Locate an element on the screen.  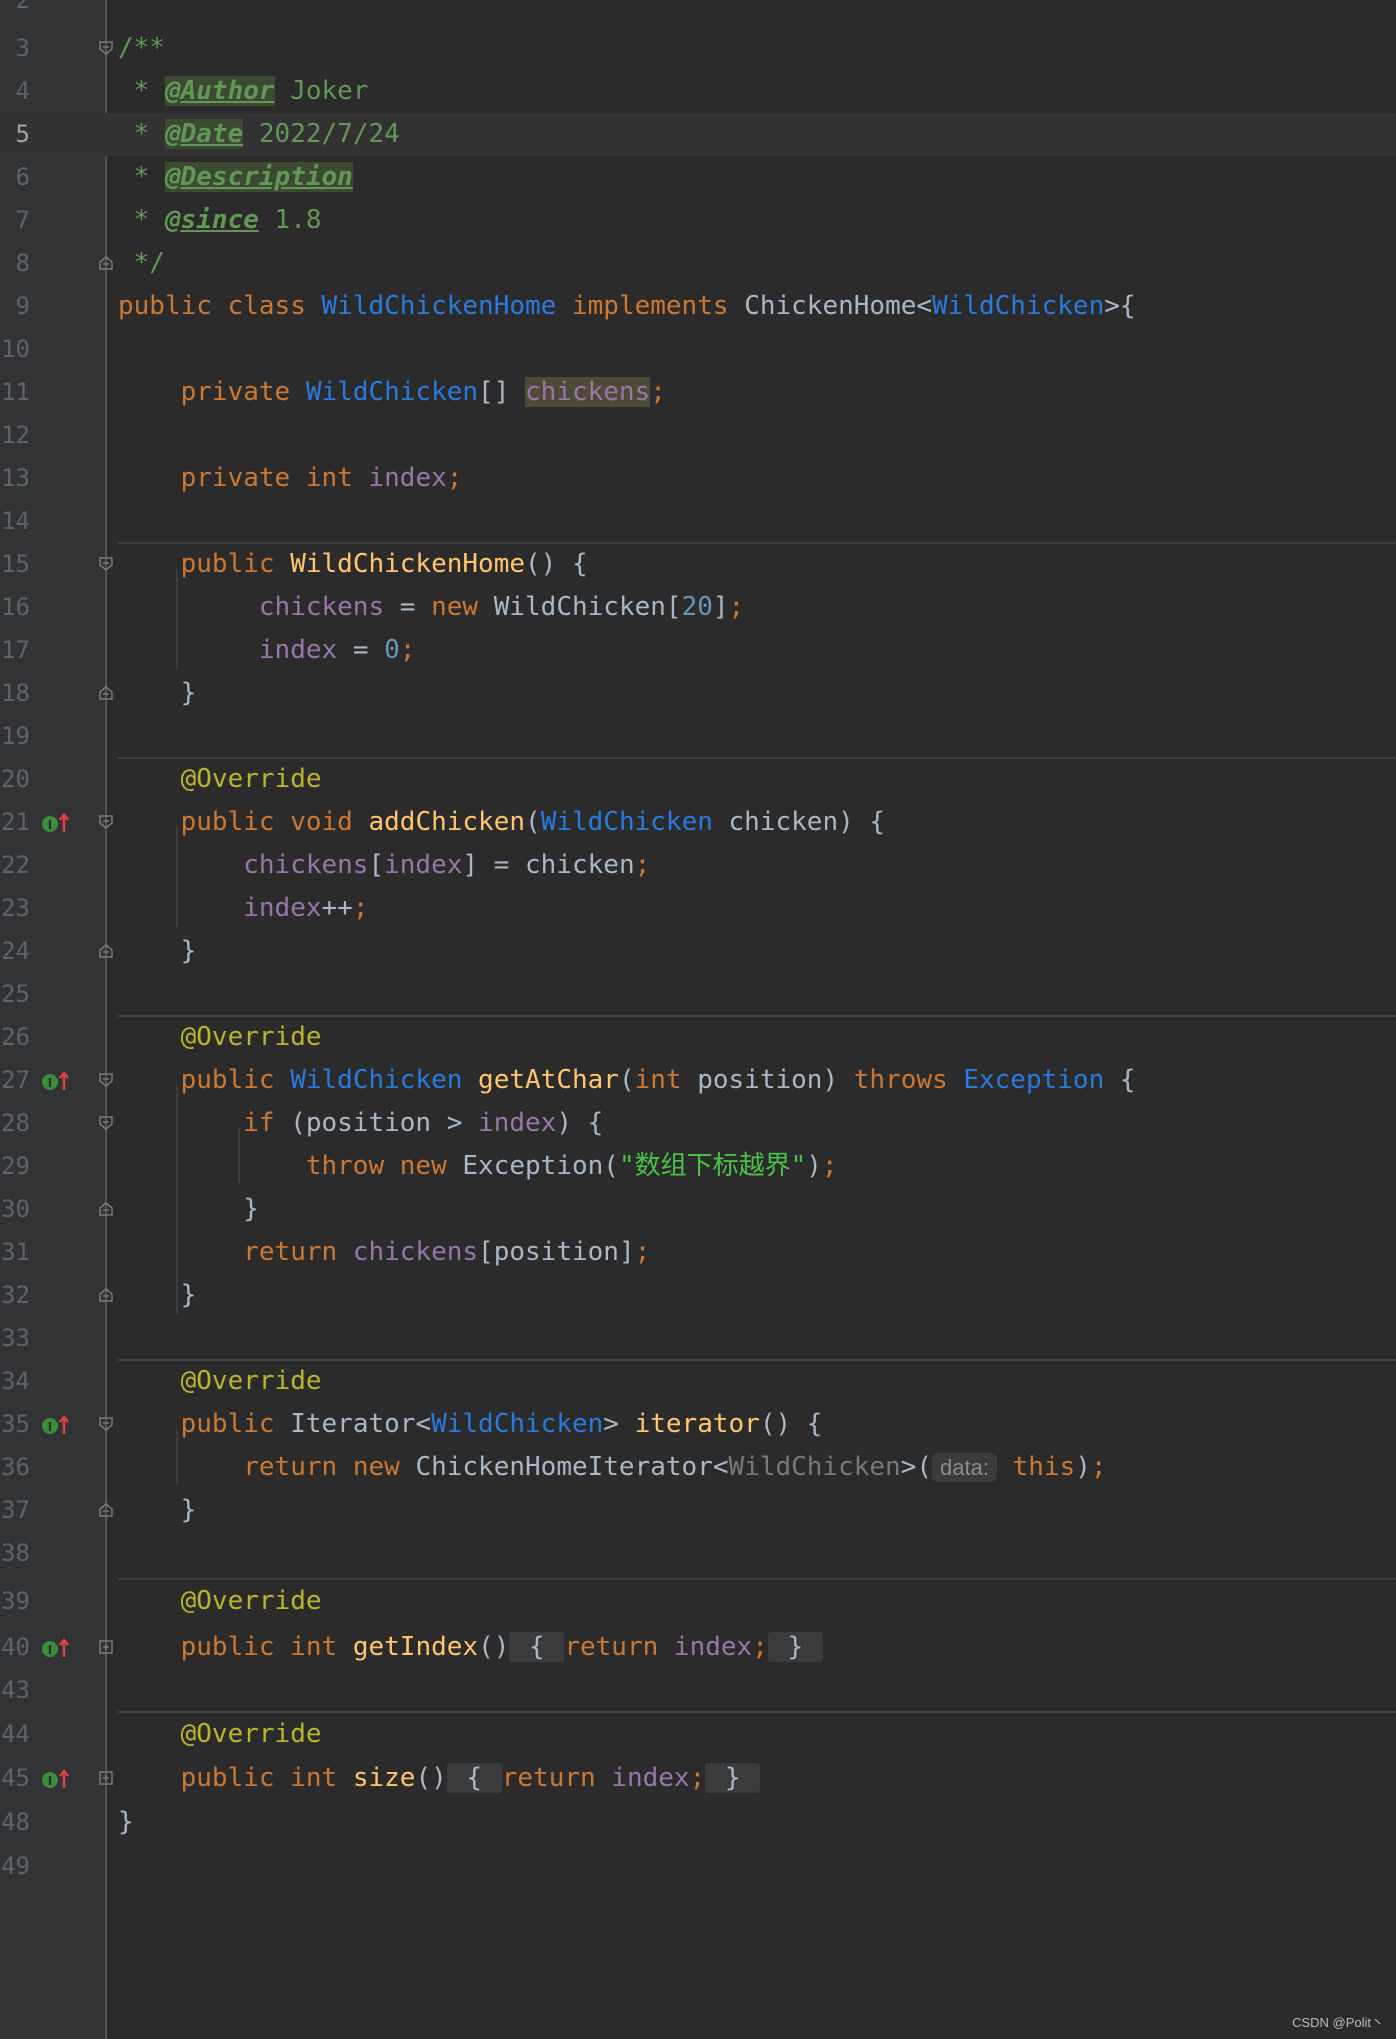
code-line-6: 6 * @Description is located at coordinates (698, 177).